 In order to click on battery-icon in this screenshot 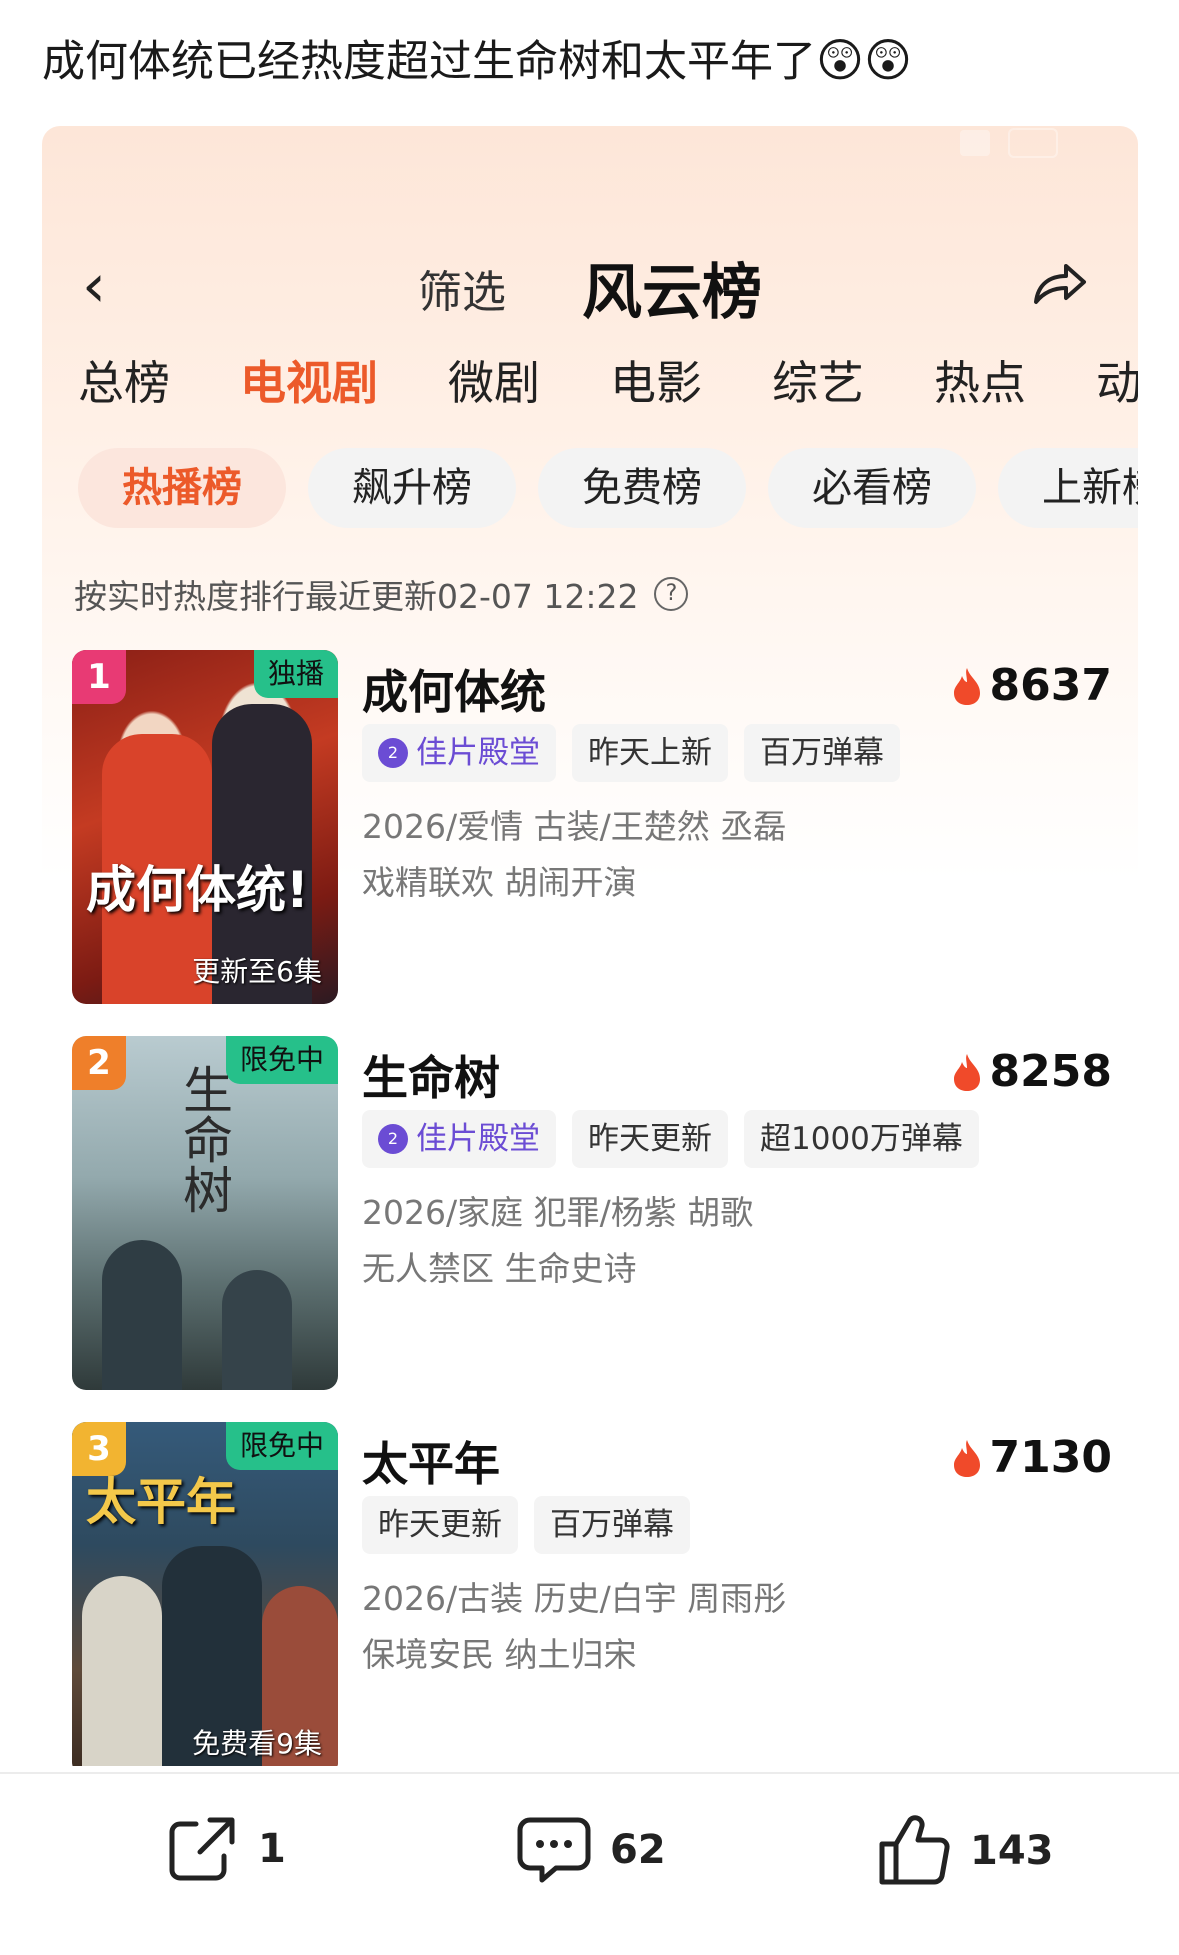, I will do `click(1033, 143)`.